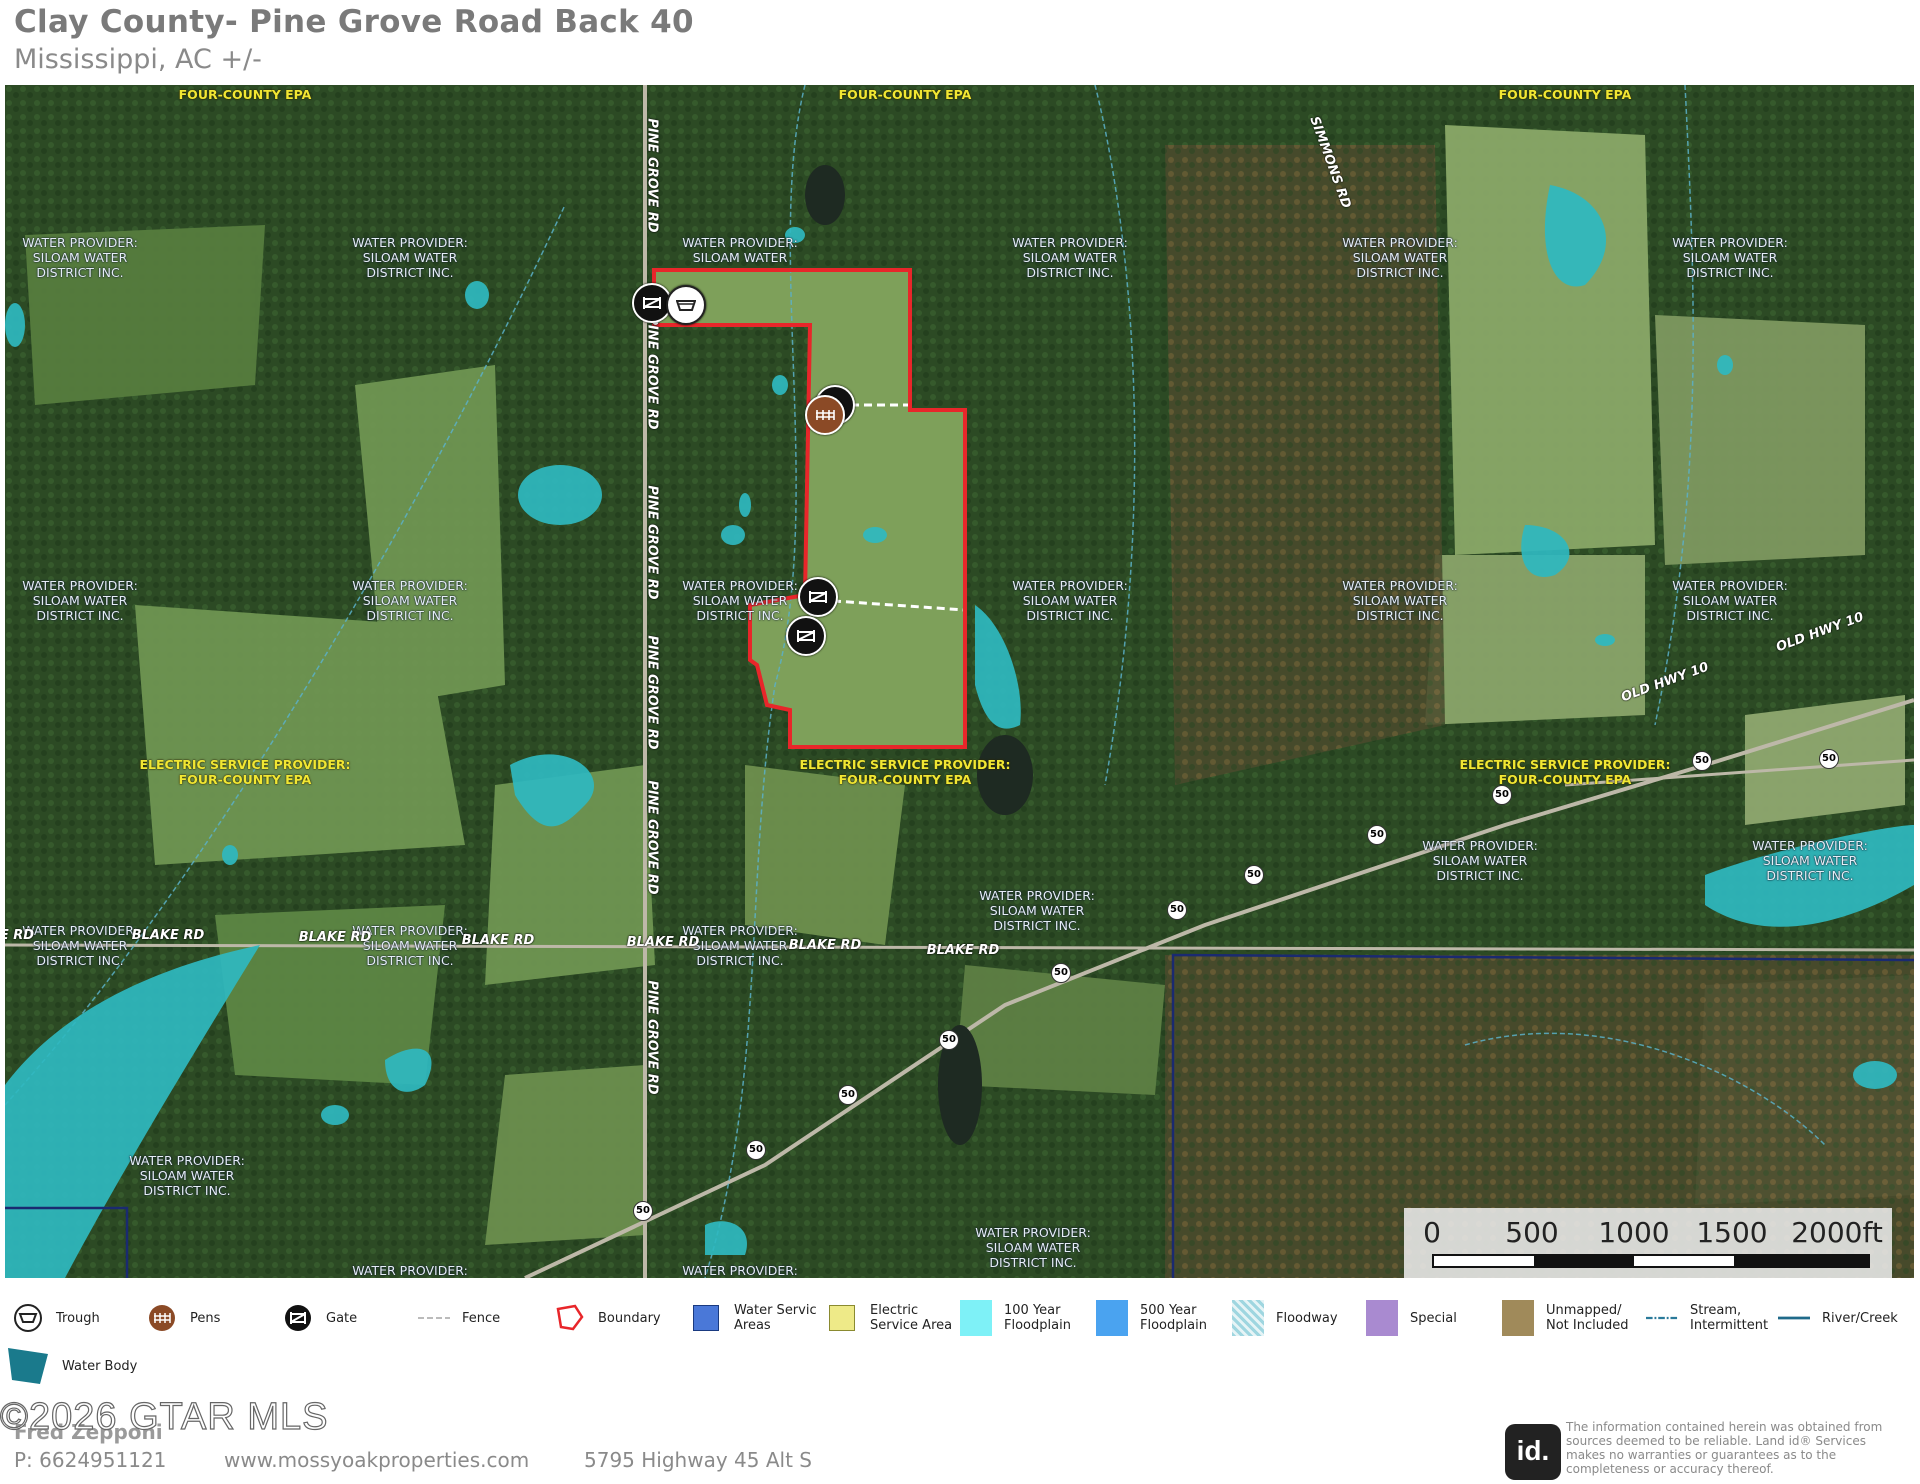 This screenshot has height=1484, width=1920. I want to click on water-provider-label: WATER PROVIDER: SILOAM WATER, so click(740, 250).